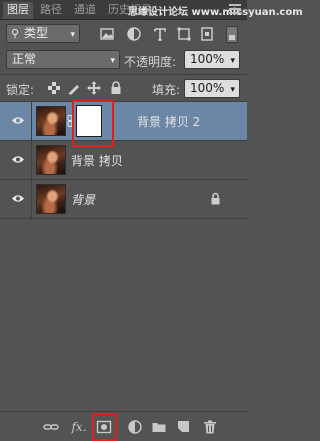  I want to click on layer-style-fx-button: fx., so click(79, 427).